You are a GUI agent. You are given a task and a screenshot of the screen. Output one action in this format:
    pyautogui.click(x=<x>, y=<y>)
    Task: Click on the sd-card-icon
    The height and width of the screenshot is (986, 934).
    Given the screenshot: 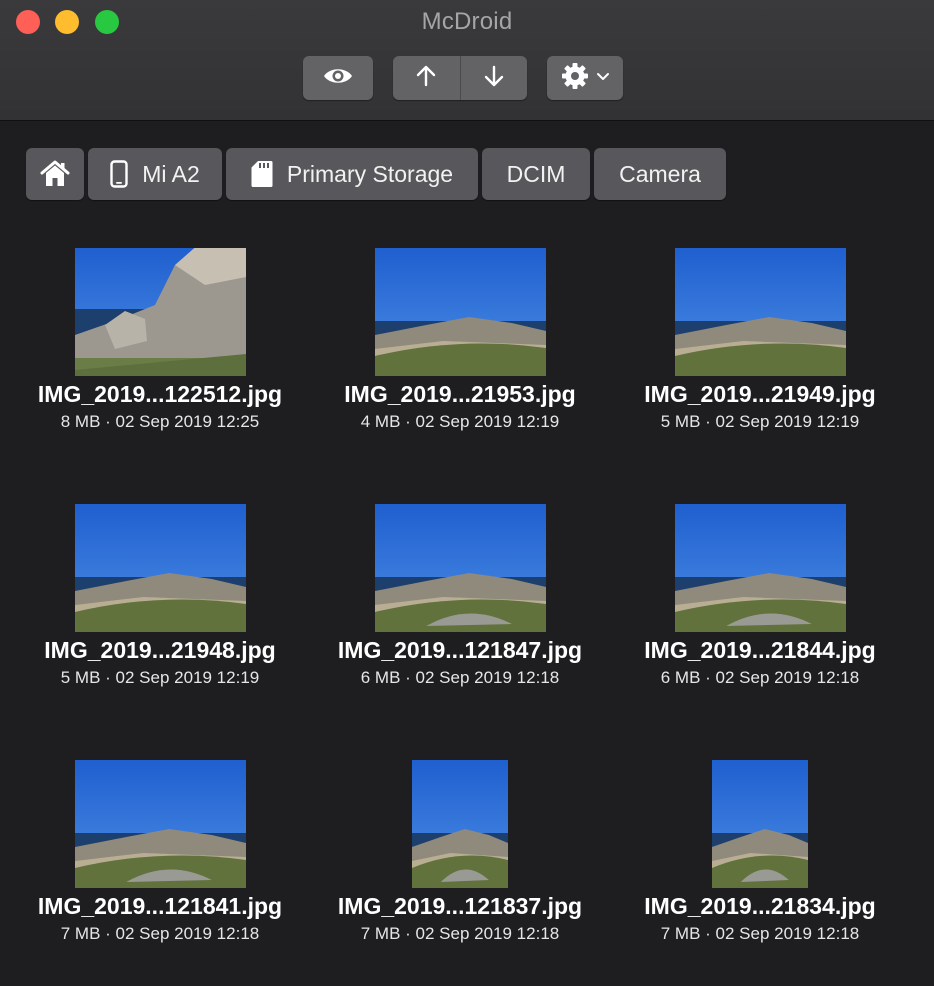 What is the action you would take?
    pyautogui.click(x=262, y=174)
    